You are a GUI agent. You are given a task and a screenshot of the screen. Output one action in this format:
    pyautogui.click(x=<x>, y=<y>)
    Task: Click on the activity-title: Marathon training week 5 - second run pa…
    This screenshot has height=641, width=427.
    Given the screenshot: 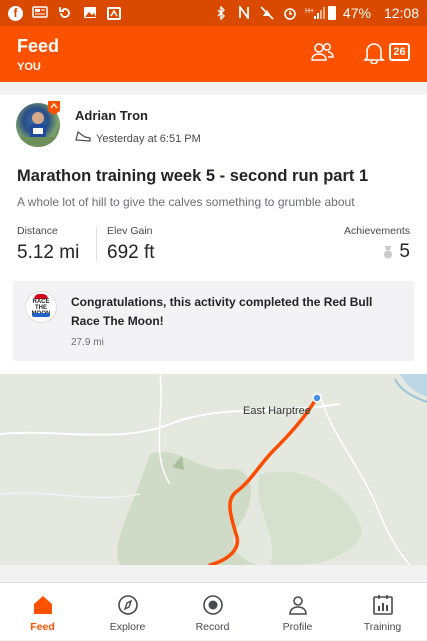 What is the action you would take?
    pyautogui.click(x=192, y=176)
    